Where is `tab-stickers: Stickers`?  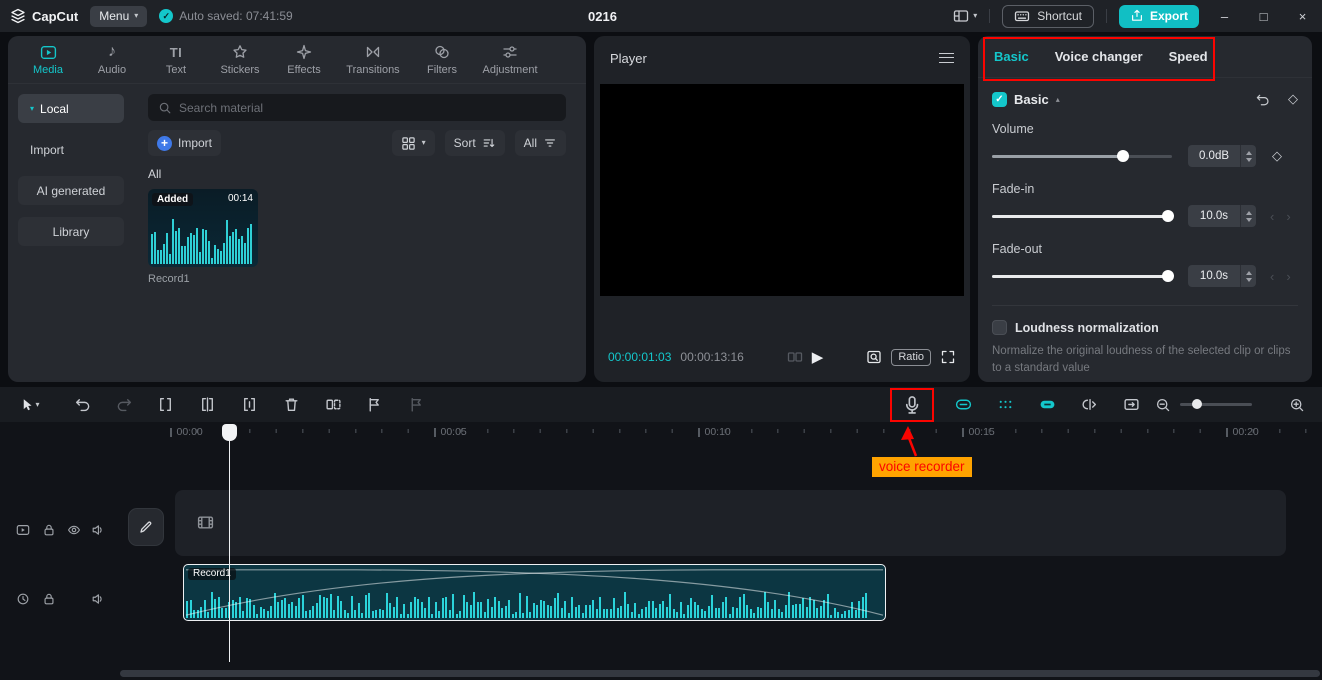
tab-stickers: Stickers is located at coordinates (240, 60).